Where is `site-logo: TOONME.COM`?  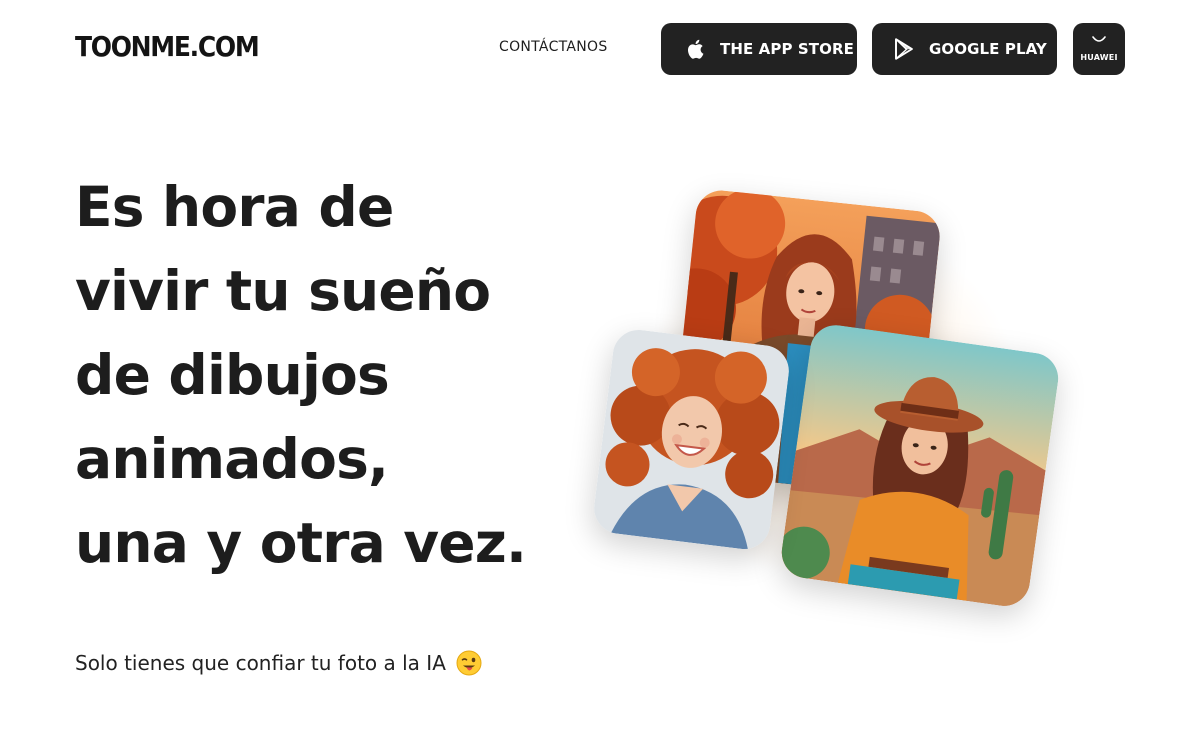
site-logo: TOONME.COM is located at coordinates (167, 46).